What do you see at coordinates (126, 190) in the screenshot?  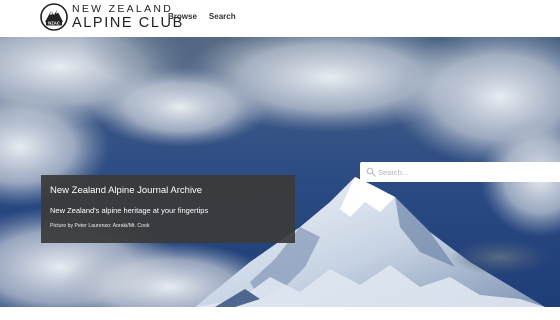 I see `hero-title: New Zealand Alpine Journal Archive` at bounding box center [126, 190].